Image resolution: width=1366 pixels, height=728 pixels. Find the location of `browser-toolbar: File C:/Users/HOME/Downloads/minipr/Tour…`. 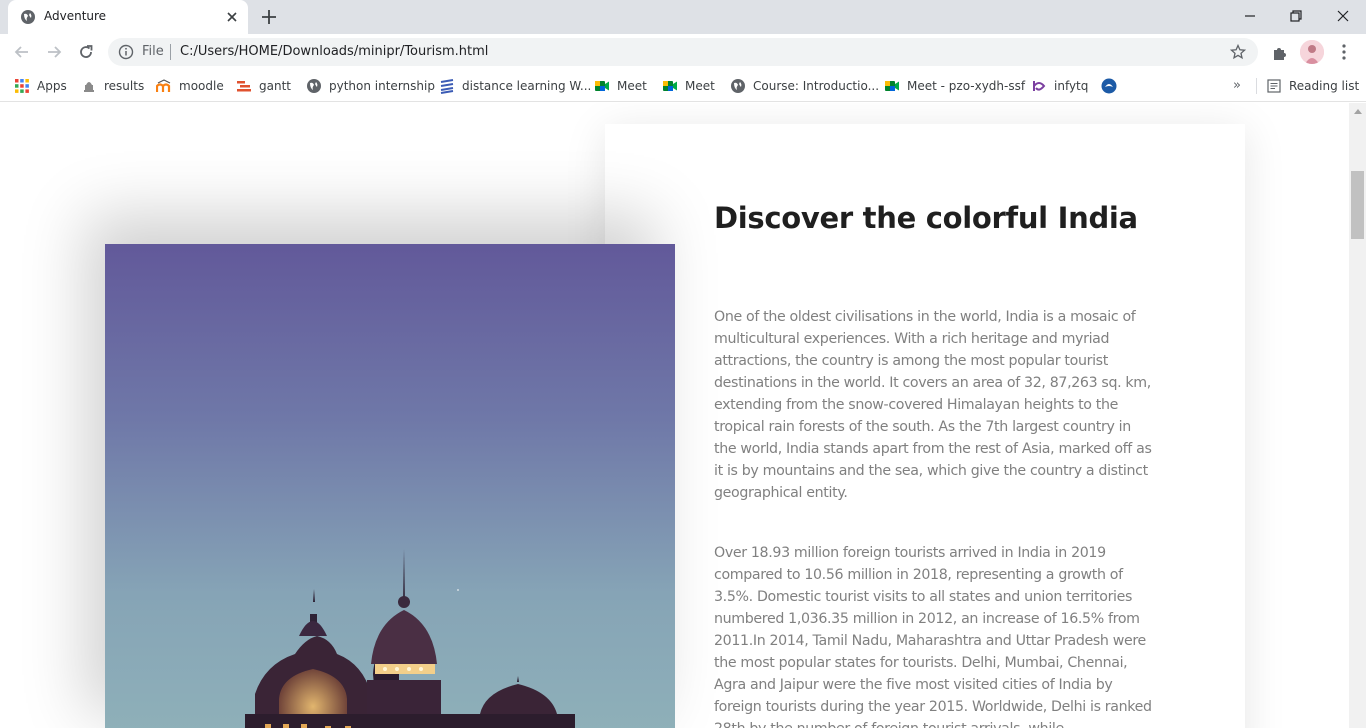

browser-toolbar: File C:/Users/HOME/Downloads/minipr/Tour… is located at coordinates (683, 52).